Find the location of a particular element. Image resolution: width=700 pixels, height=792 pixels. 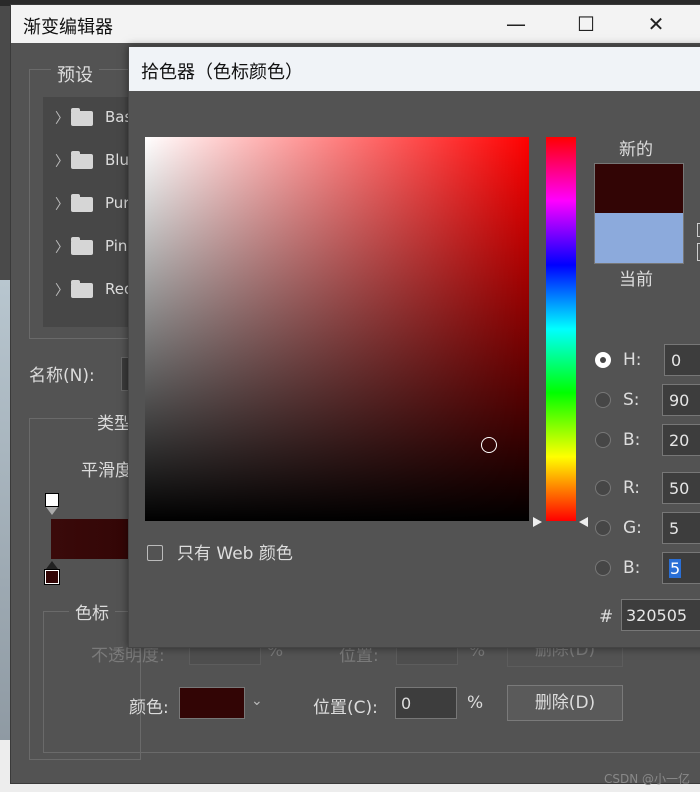

preset-list: 〉 Bas 〉 Blu 〉 Pur 〉 Pin 〉 Red is located at coordinates (91, 212).